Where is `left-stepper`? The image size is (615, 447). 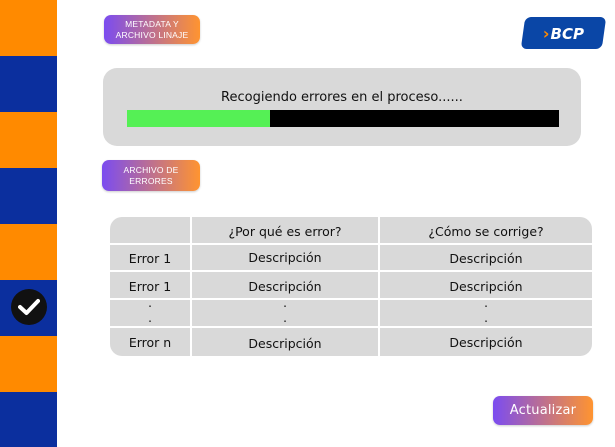 left-stepper is located at coordinates (28, 223).